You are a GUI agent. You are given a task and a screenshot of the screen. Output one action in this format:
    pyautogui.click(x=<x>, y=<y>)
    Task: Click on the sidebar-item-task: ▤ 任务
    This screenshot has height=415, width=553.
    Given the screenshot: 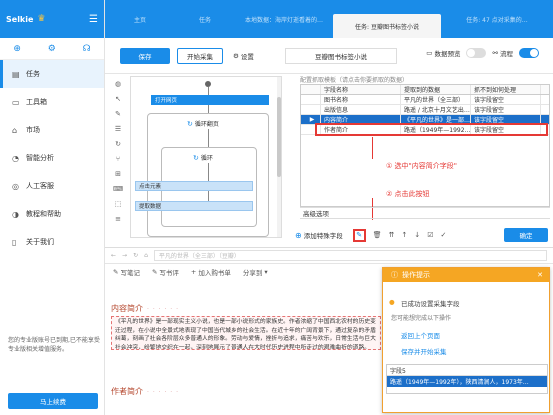 What is the action you would take?
    pyautogui.click(x=52, y=74)
    